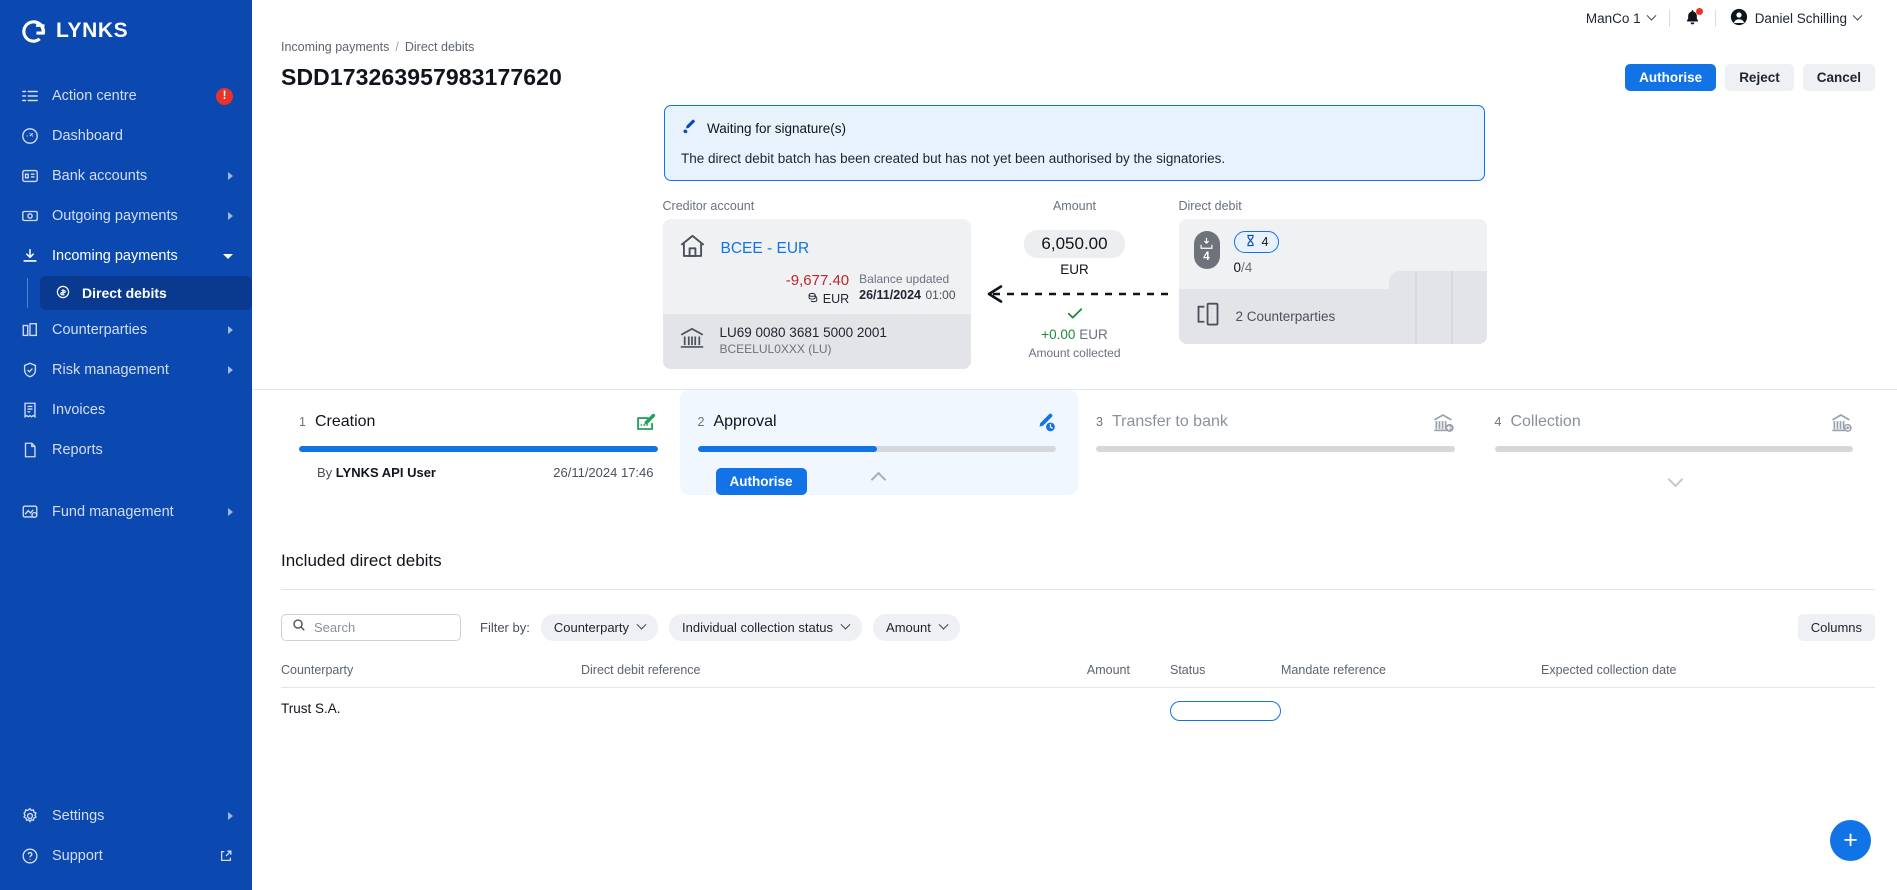  I want to click on collapse-step-toggle, so click(879, 479).